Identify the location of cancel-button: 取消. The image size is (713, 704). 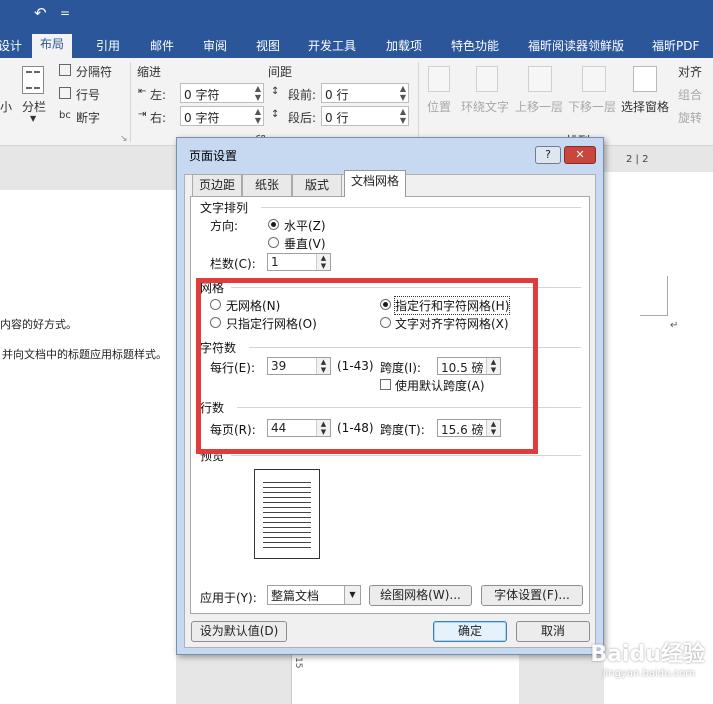
(553, 631).